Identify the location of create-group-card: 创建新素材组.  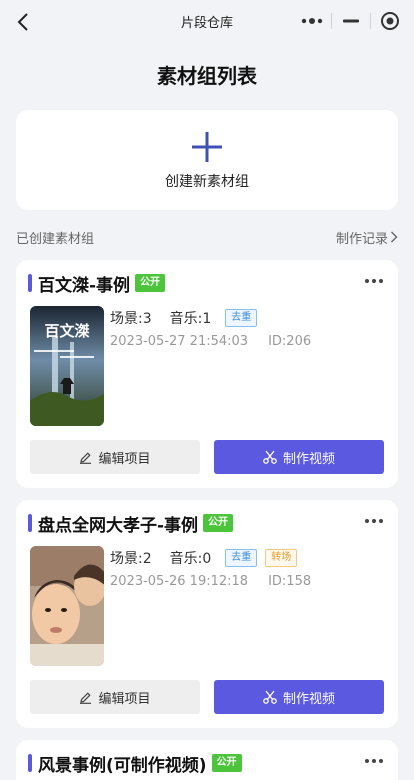
(207, 160).